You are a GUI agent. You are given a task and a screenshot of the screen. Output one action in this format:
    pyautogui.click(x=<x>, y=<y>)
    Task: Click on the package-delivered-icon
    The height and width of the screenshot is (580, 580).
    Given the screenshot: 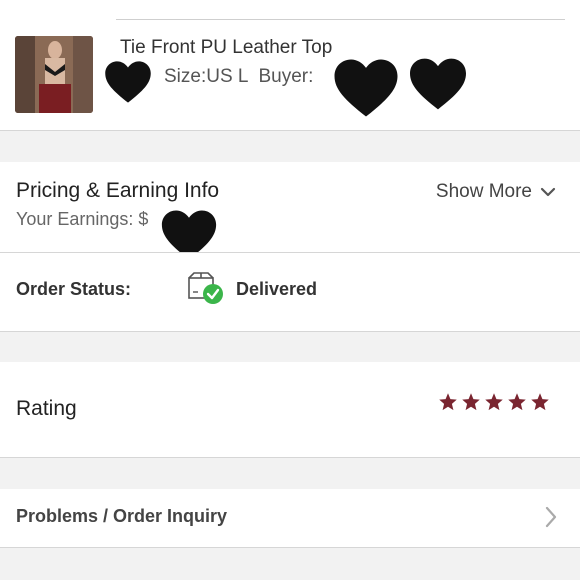 What is the action you would take?
    pyautogui.click(x=205, y=288)
    